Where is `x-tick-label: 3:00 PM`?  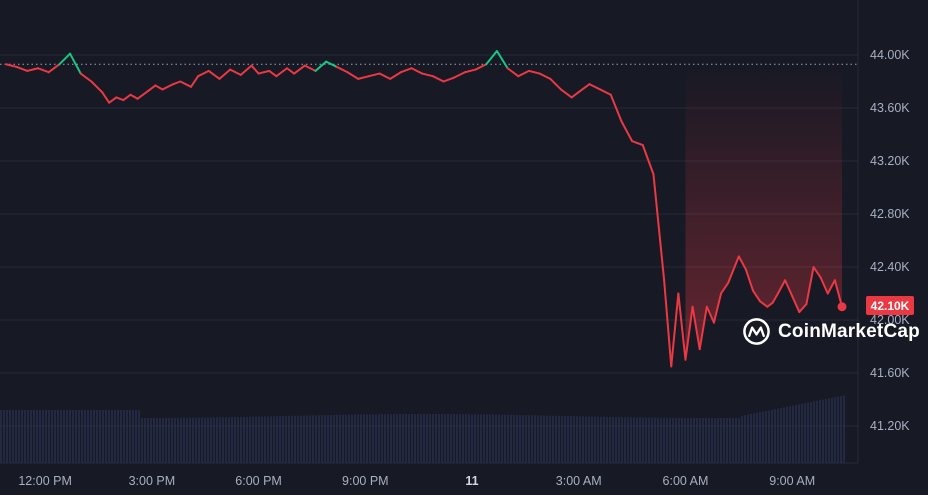 x-tick-label: 3:00 PM is located at coordinates (152, 481).